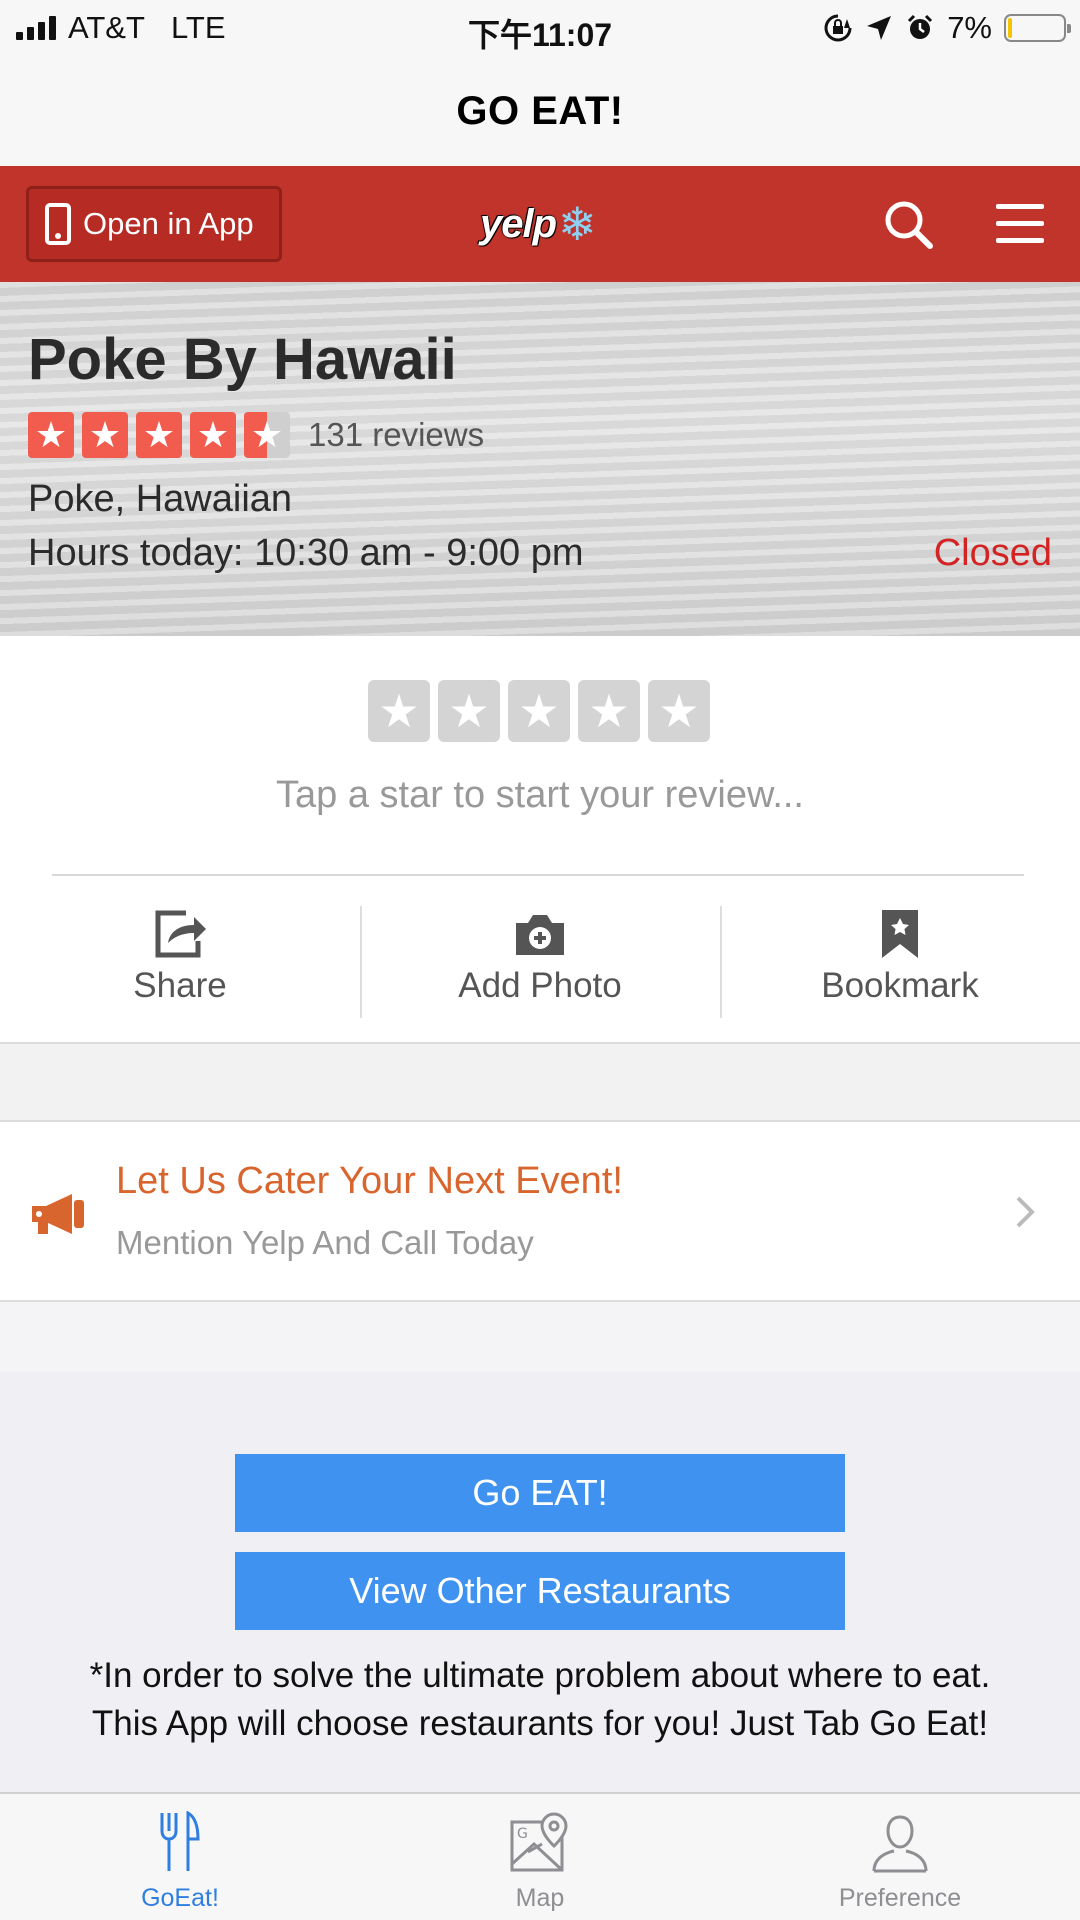 The height and width of the screenshot is (1920, 1080). I want to click on status-right: 7%, so click(947, 28).